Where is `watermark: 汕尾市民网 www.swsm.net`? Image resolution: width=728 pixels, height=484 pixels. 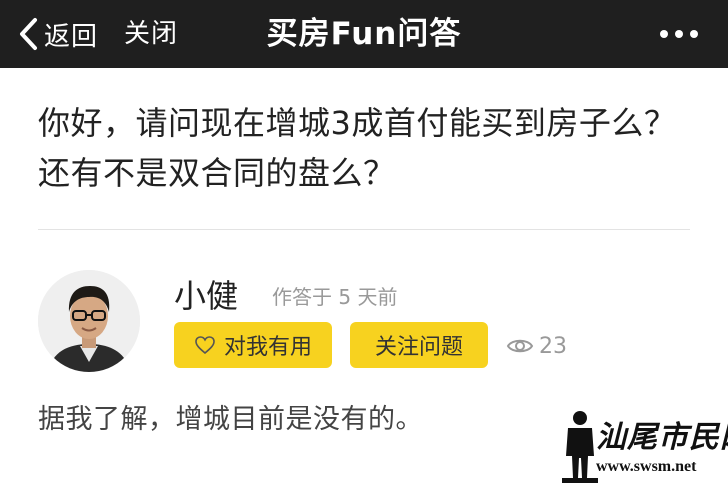 watermark: 汕尾市民网 www.swsm.net is located at coordinates (644, 446).